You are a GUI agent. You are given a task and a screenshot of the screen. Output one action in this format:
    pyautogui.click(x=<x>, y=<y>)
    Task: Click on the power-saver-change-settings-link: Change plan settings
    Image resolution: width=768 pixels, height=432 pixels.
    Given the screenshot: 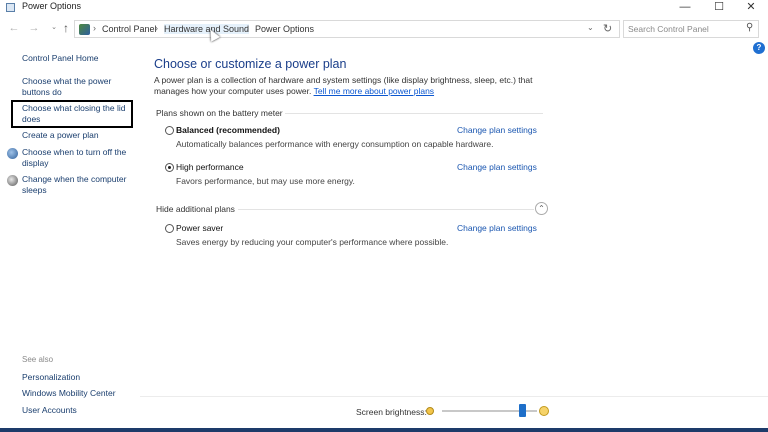 What is the action you would take?
    pyautogui.click(x=497, y=228)
    